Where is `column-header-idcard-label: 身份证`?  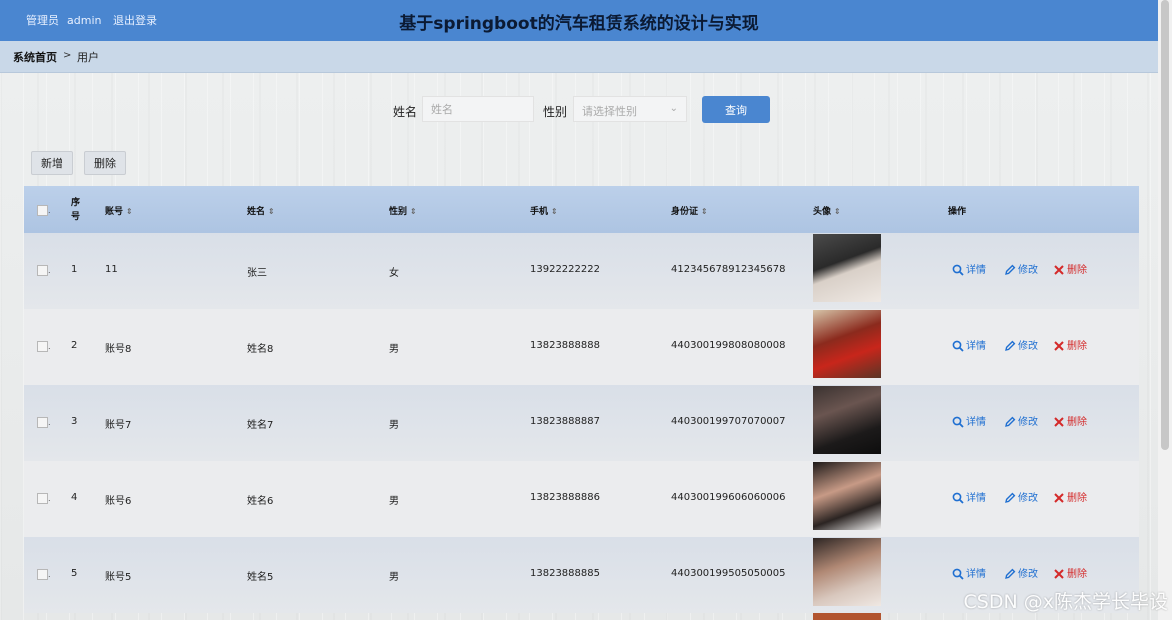
column-header-idcard-label: 身份证 is located at coordinates (685, 212).